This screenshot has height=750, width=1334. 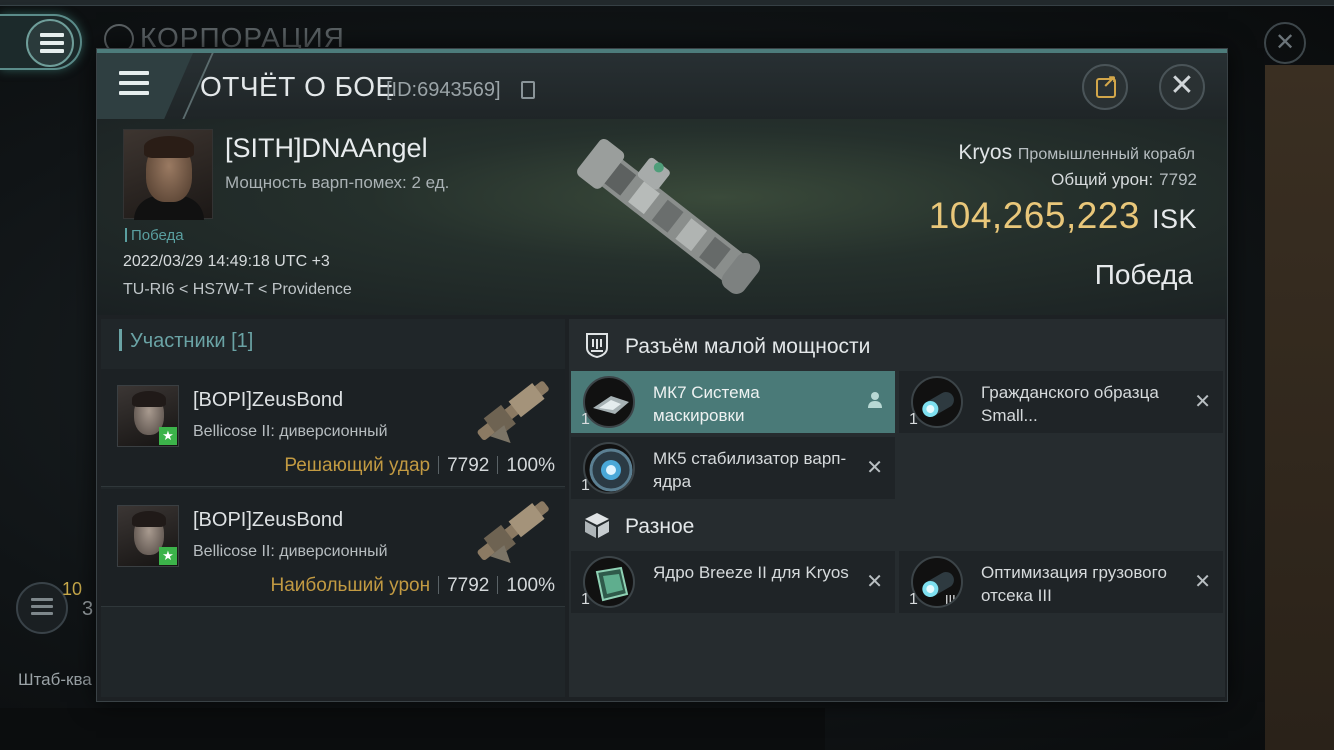 I want to click on victim-name: [SITH]DNAAngel, so click(x=326, y=148).